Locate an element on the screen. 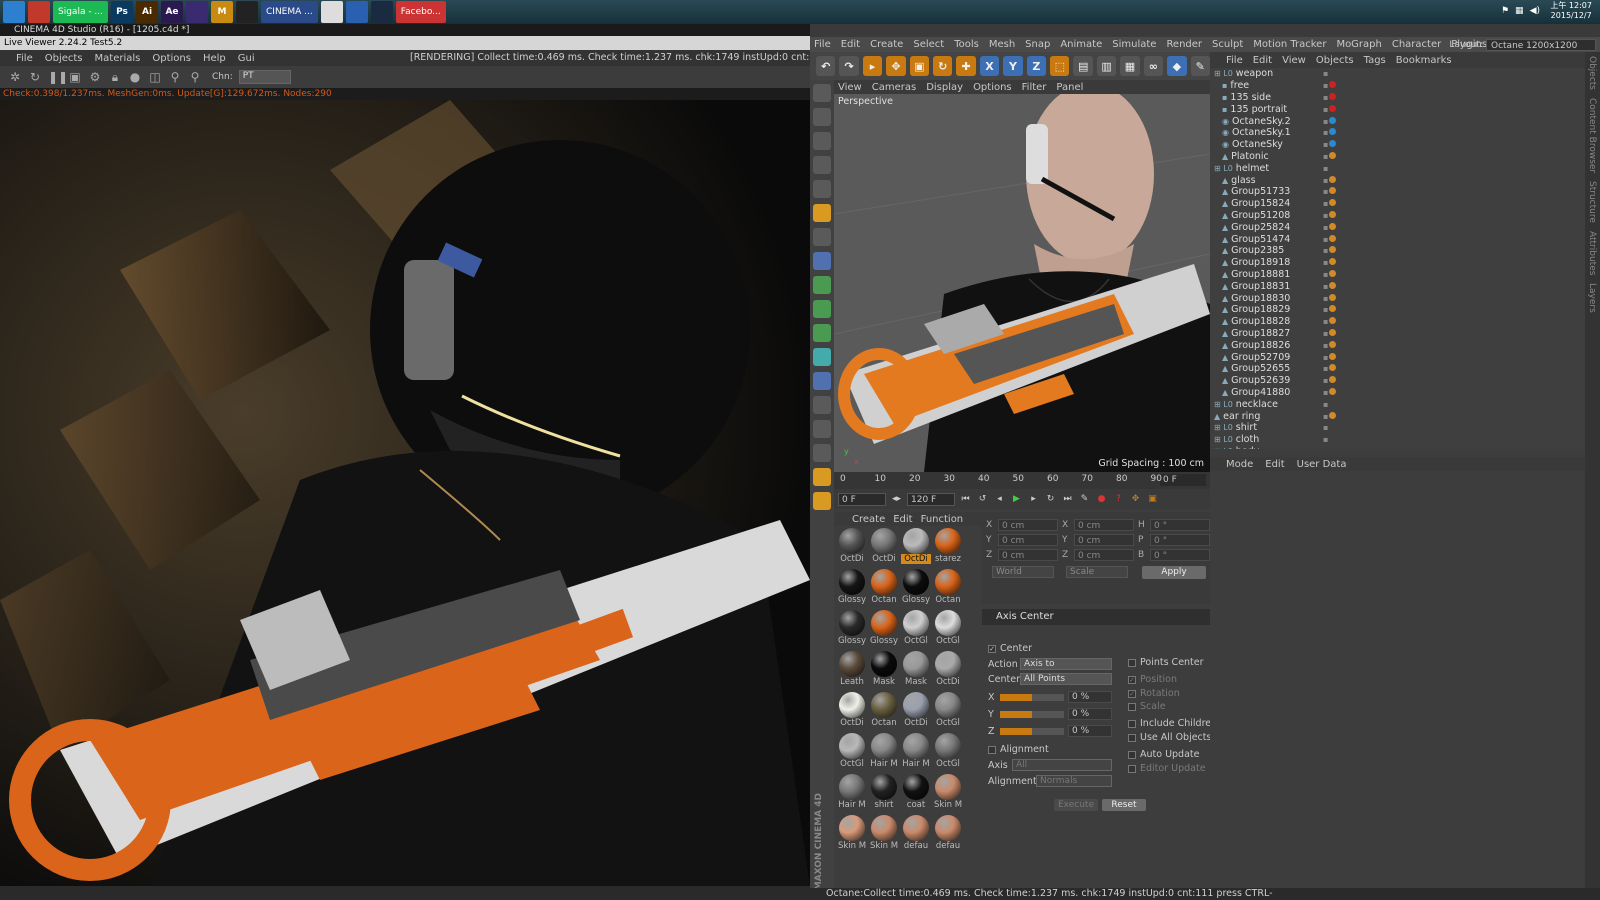 This screenshot has height=900, width=1600. object-row: ▲ Group18828 ▪ is located at coordinates (1397, 322).